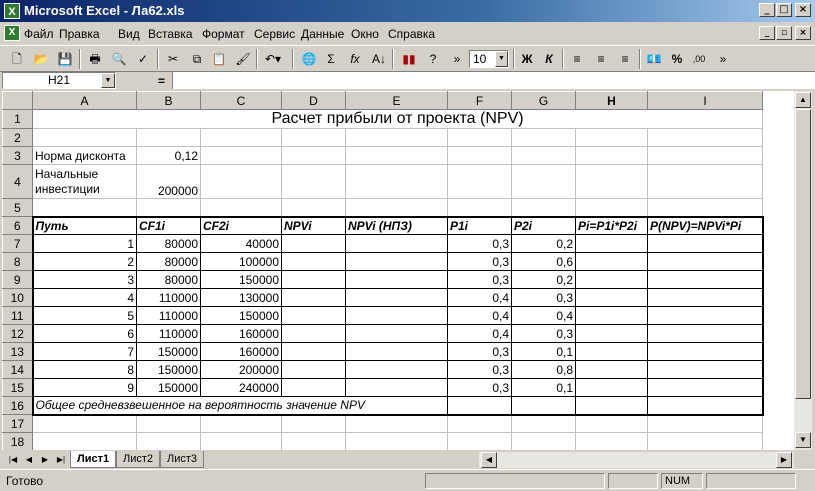  Describe the element at coordinates (723, 59) in the screenshot. I see `more-format-icon: »` at that location.